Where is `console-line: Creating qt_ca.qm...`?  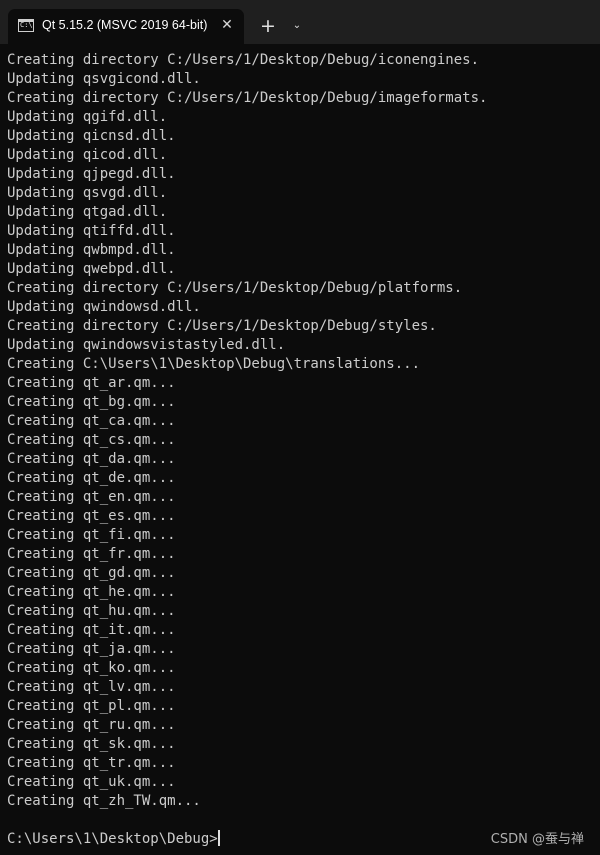
console-line: Creating qt_ca.qm... is located at coordinates (91, 421).